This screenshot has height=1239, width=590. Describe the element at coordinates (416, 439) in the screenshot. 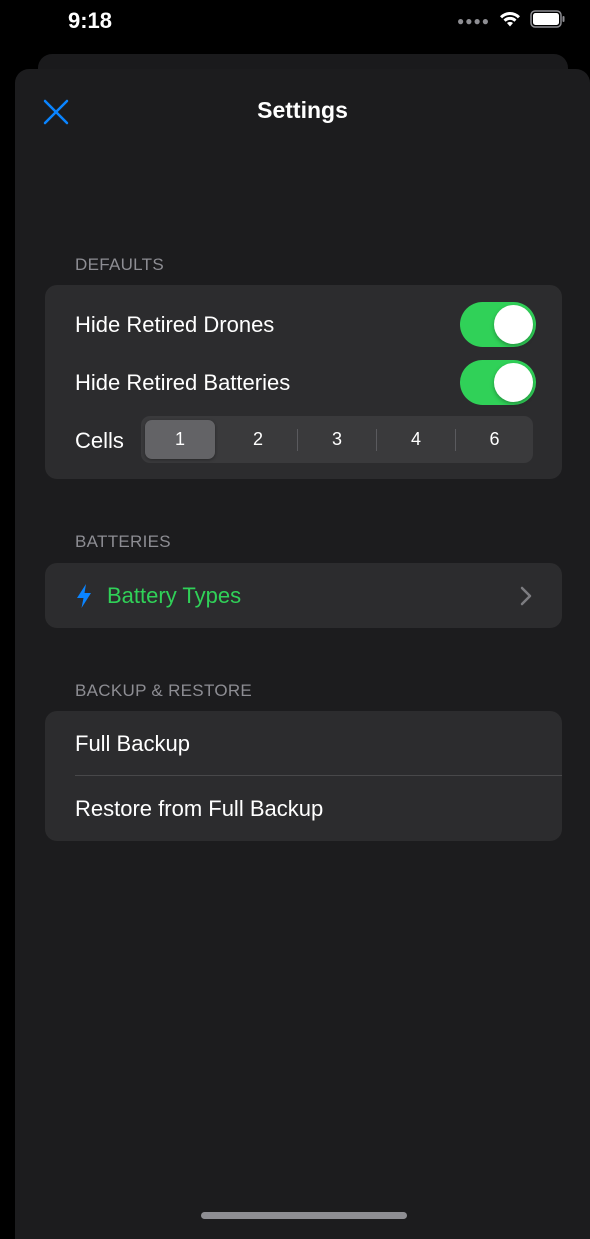

I see `cells-segment-4: 4` at that location.